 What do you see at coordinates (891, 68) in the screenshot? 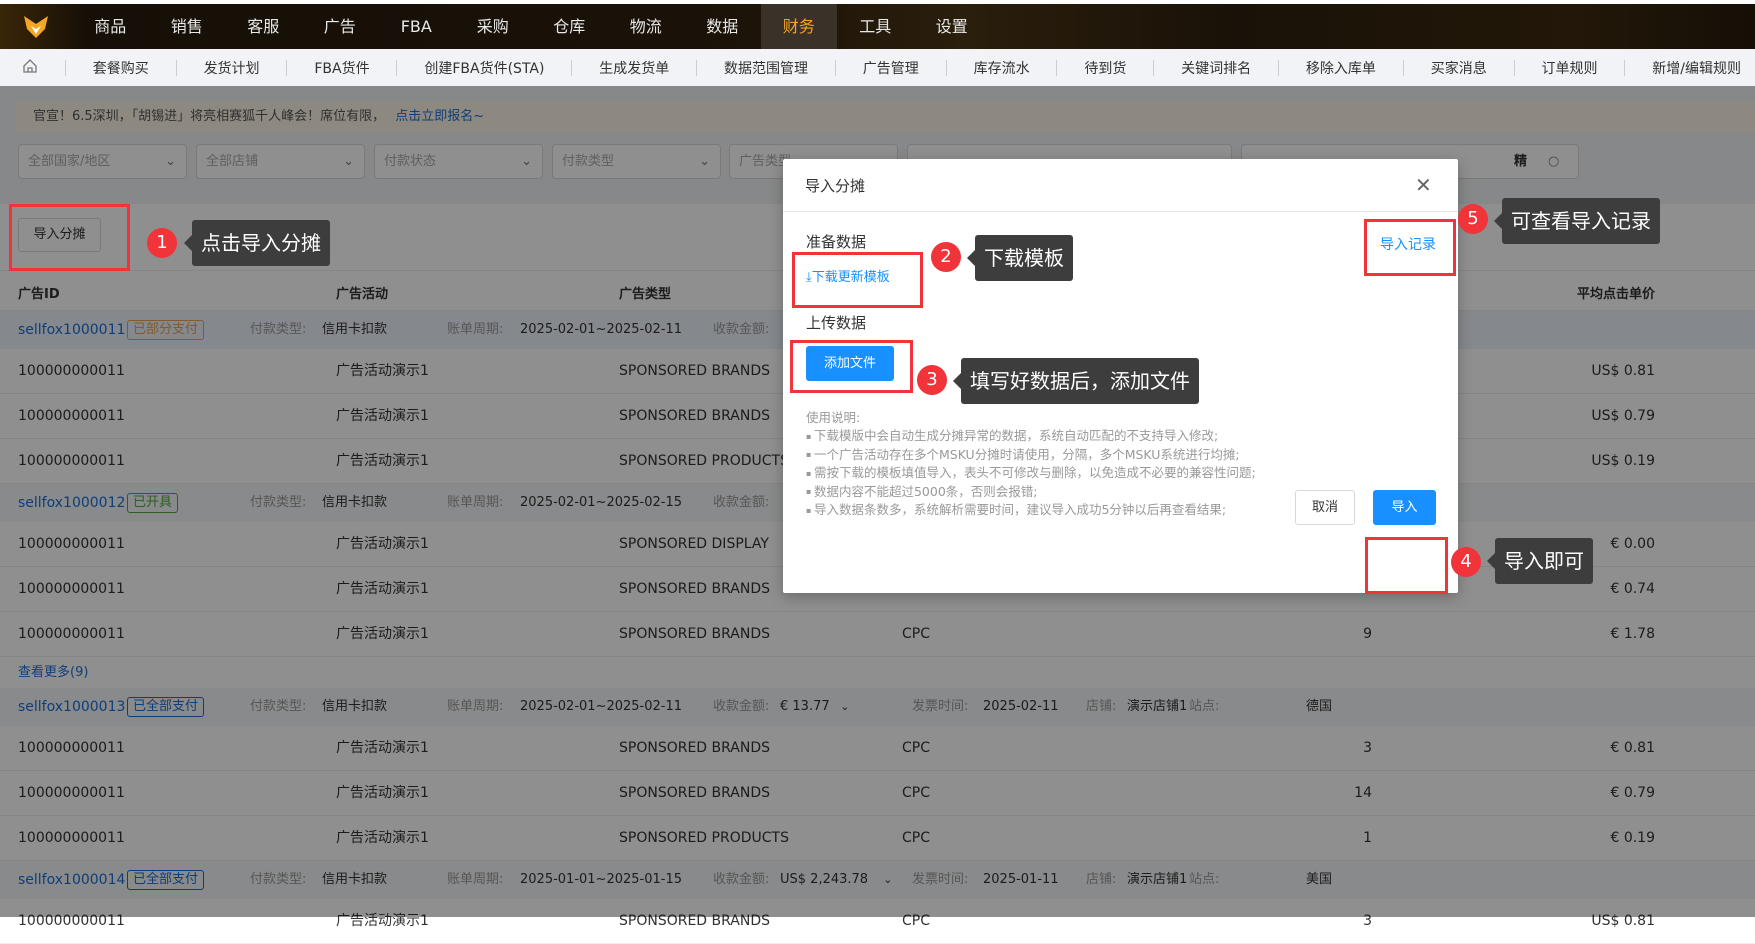
I see `subnav-item: 广告管理` at bounding box center [891, 68].